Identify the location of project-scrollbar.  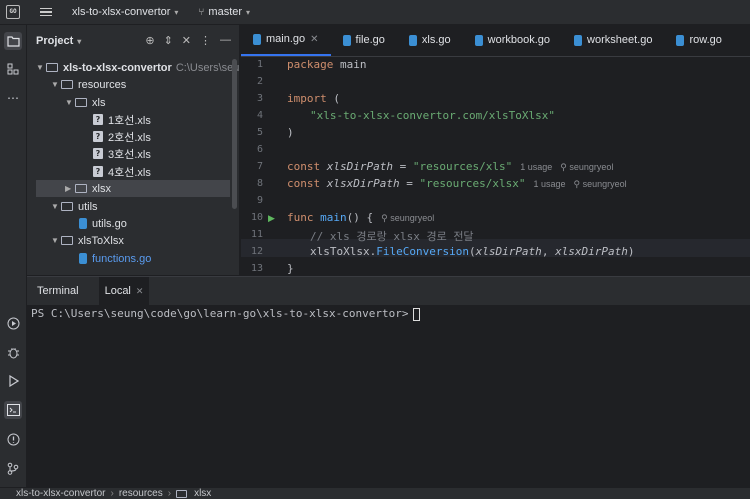
(234, 134).